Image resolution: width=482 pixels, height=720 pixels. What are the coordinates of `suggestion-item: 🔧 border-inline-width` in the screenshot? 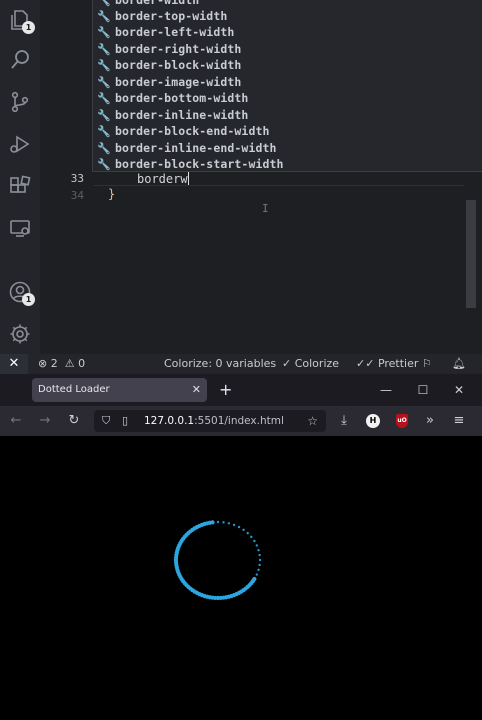 It's located at (287, 115).